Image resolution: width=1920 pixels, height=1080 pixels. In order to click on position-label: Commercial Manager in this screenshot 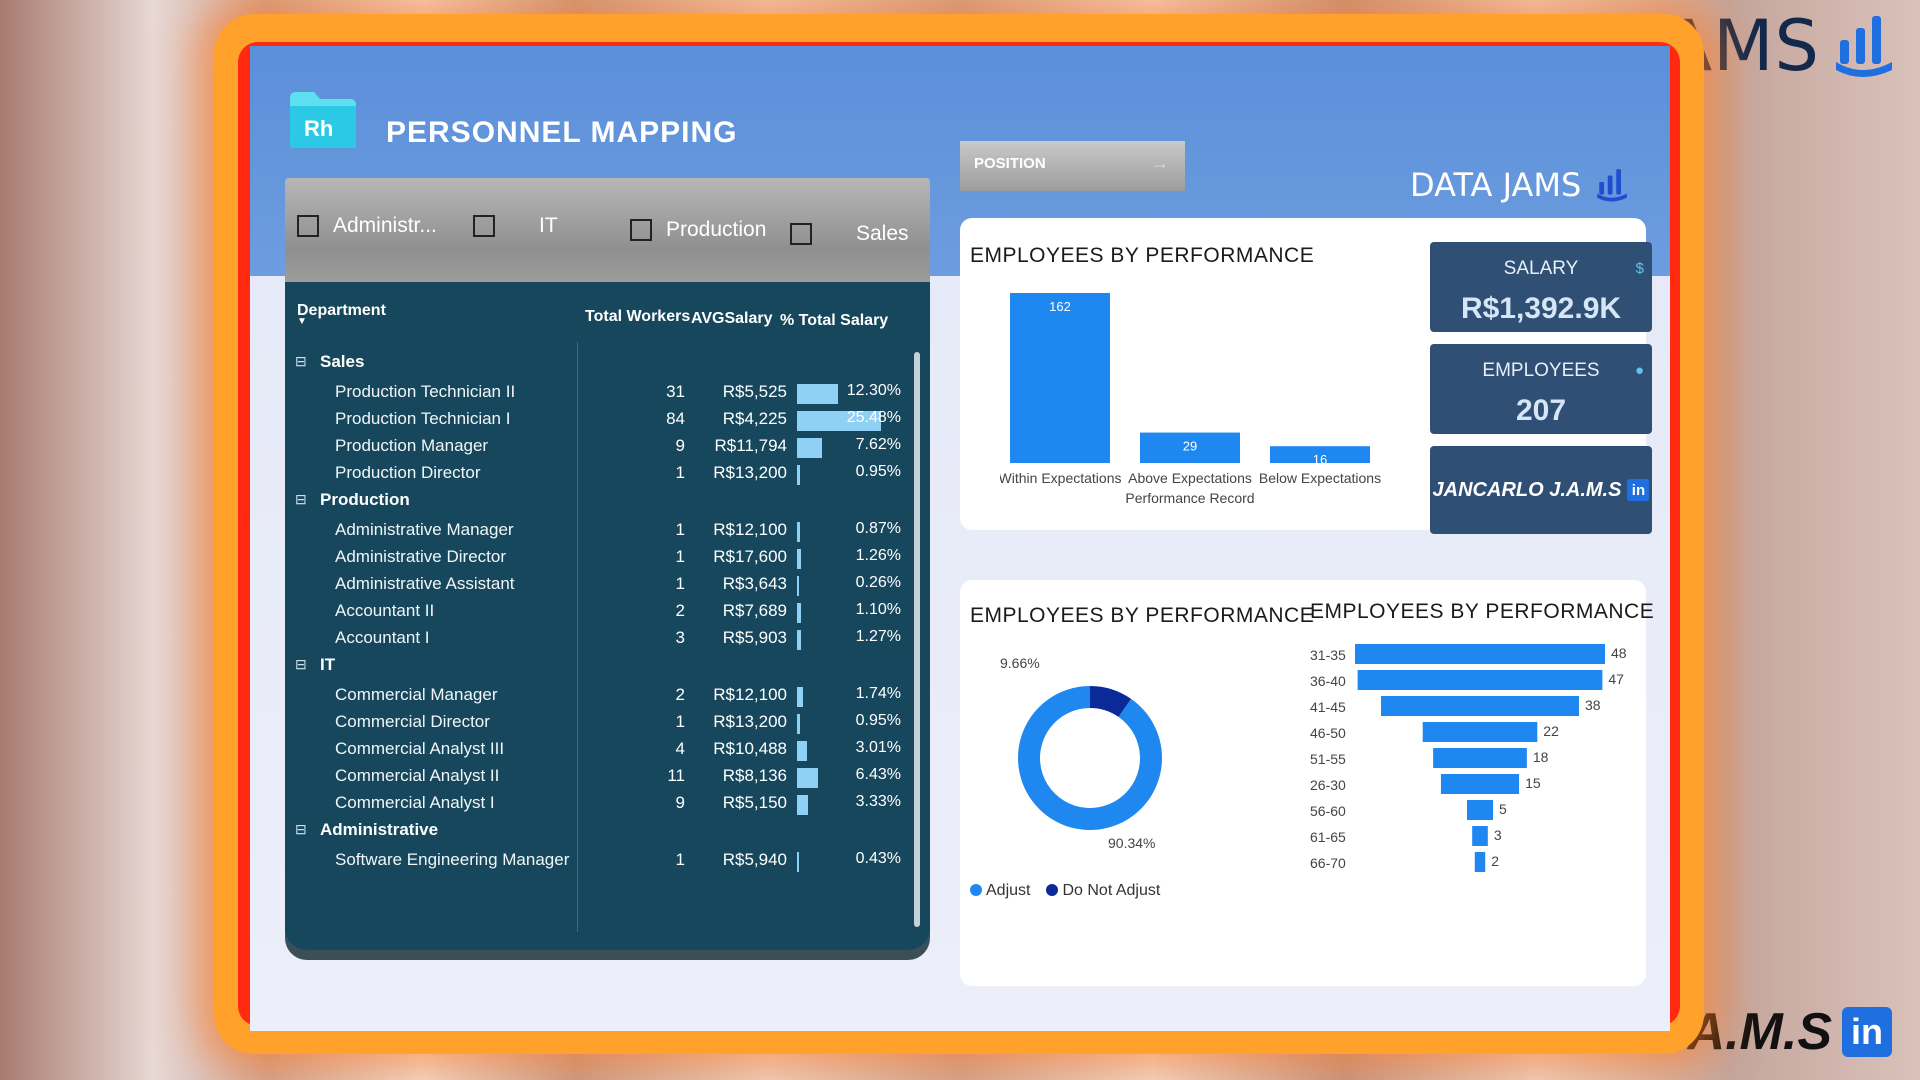, I will do `click(416, 694)`.